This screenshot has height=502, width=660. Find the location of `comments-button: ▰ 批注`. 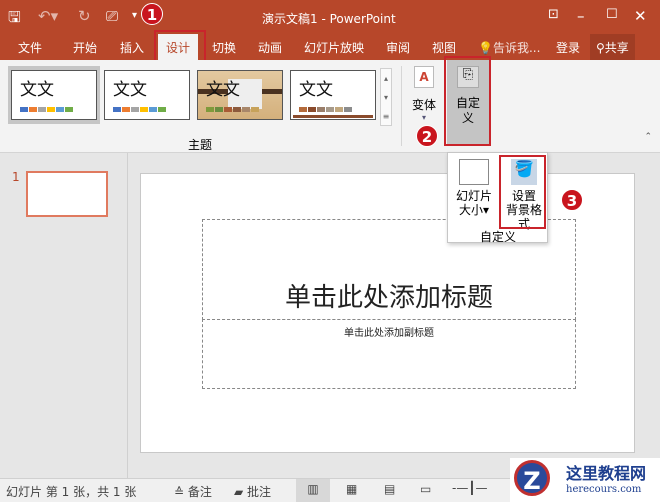

comments-button: ▰ 批注 is located at coordinates (252, 491).